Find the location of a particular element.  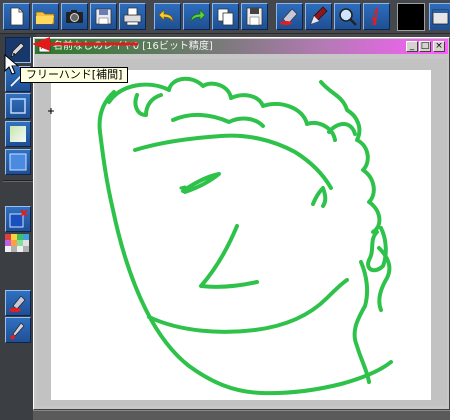

print-button is located at coordinates (132, 16).